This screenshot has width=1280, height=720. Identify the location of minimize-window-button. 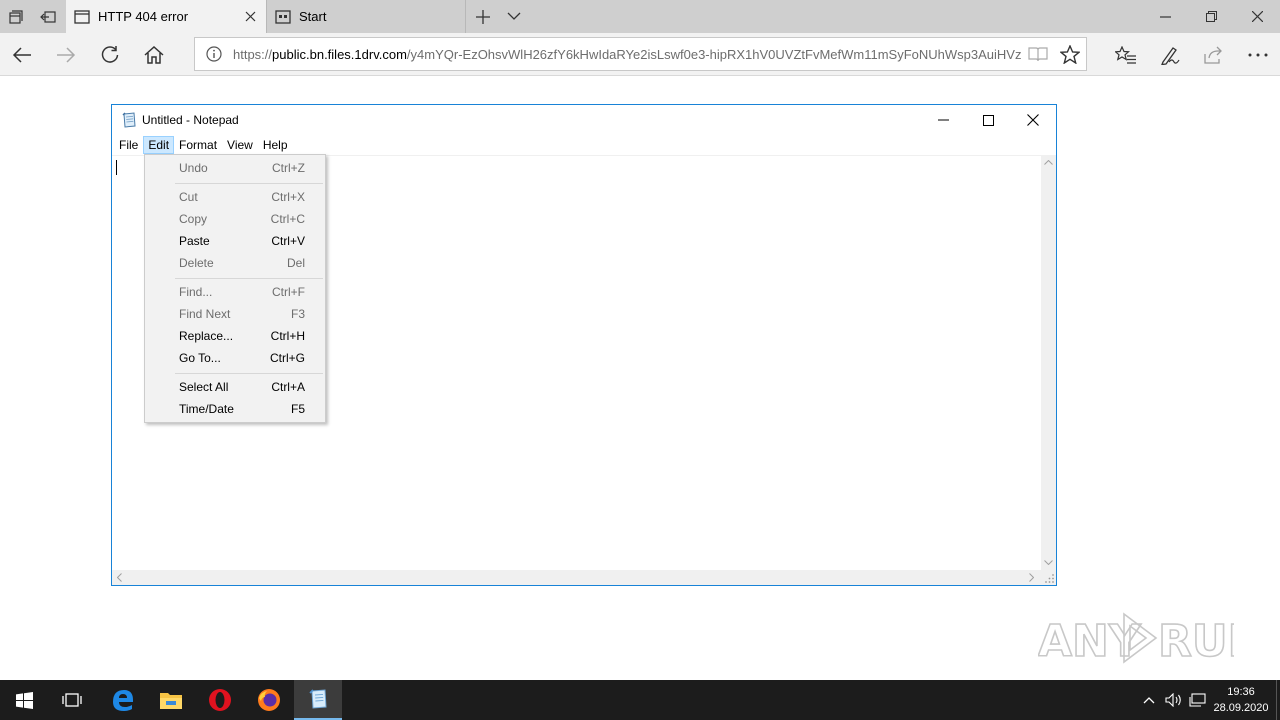
(1165, 16).